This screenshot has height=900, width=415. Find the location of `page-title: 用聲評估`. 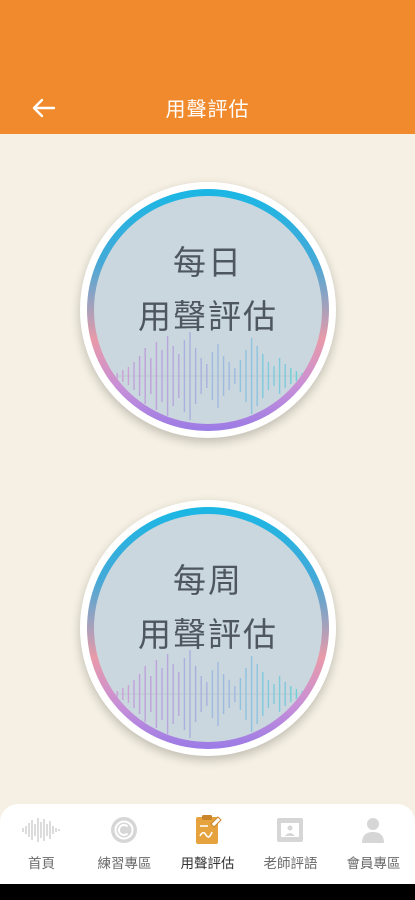

page-title: 用聲評估 is located at coordinates (207, 109).